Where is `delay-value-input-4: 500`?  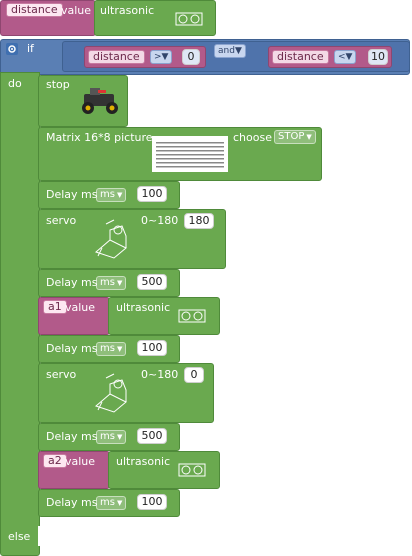 delay-value-input-4: 500 is located at coordinates (152, 436).